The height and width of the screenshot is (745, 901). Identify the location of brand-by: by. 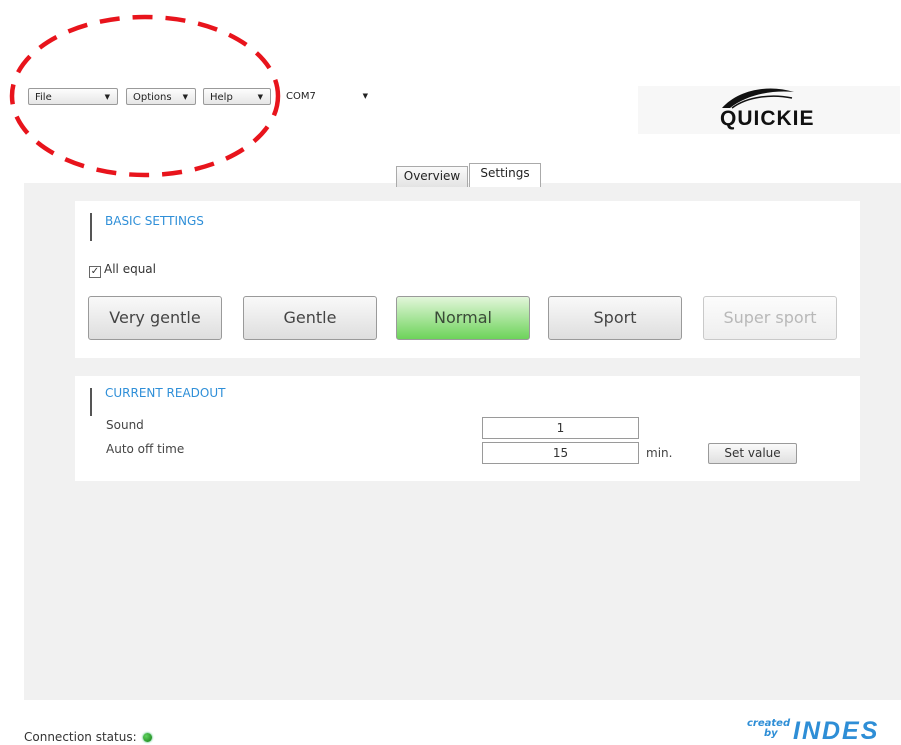
(771, 733).